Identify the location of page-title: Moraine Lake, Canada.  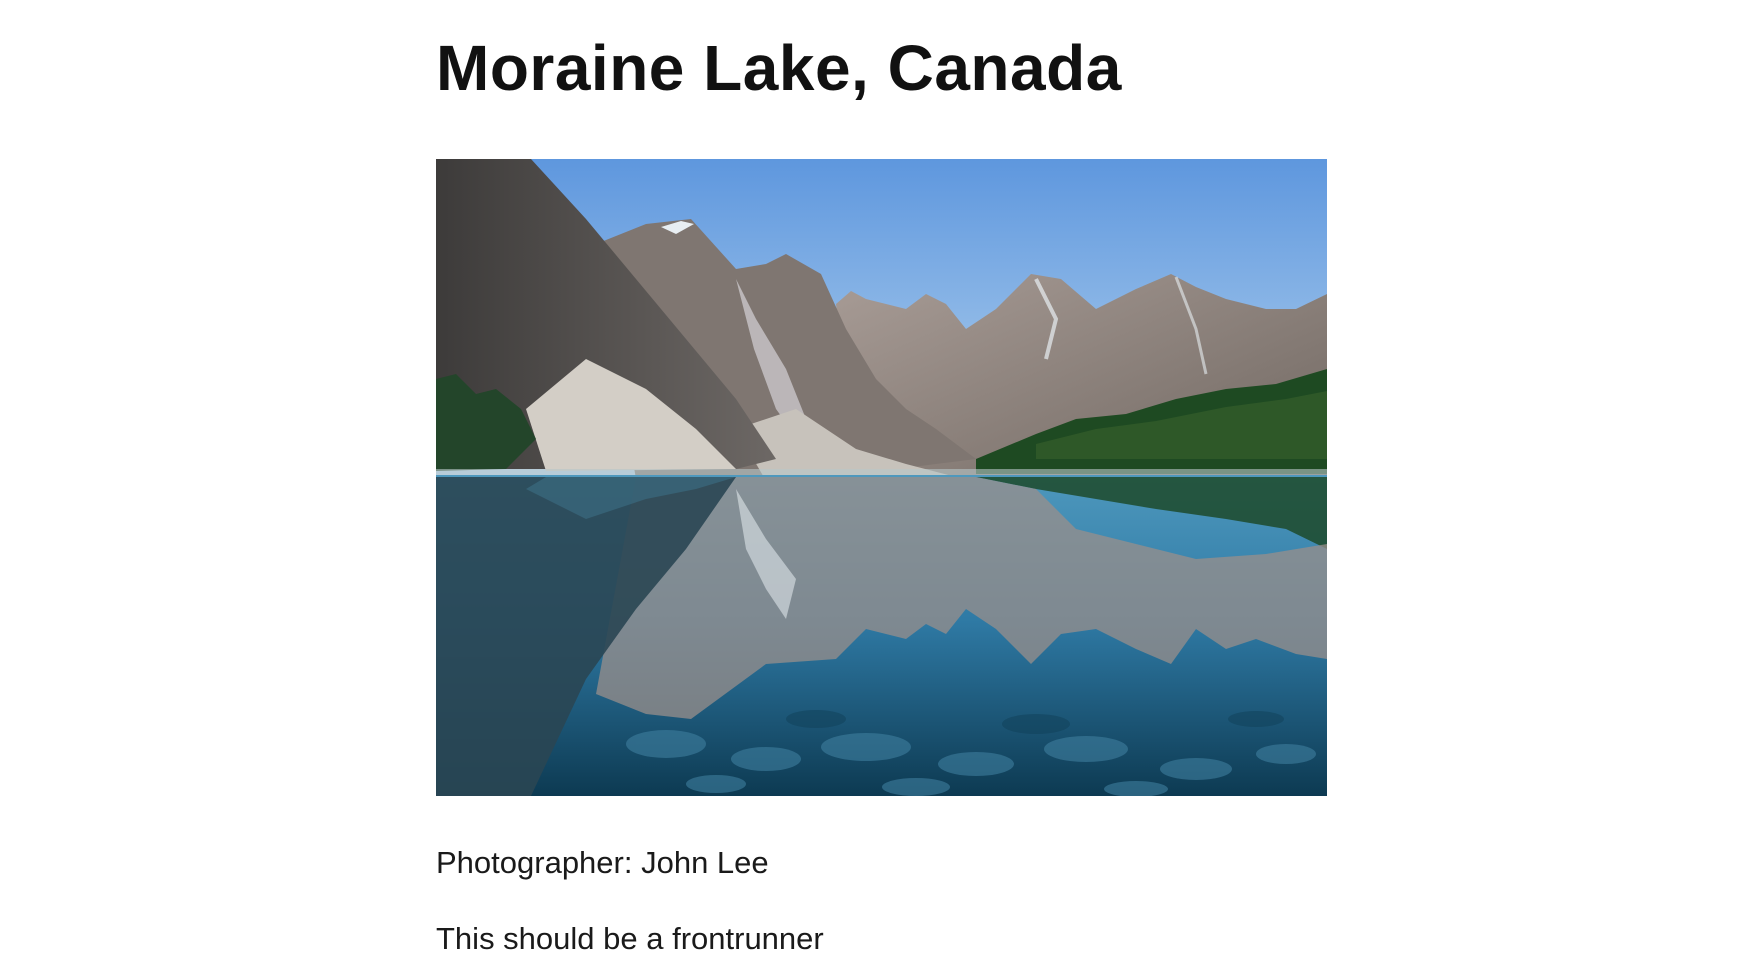
(779, 68).